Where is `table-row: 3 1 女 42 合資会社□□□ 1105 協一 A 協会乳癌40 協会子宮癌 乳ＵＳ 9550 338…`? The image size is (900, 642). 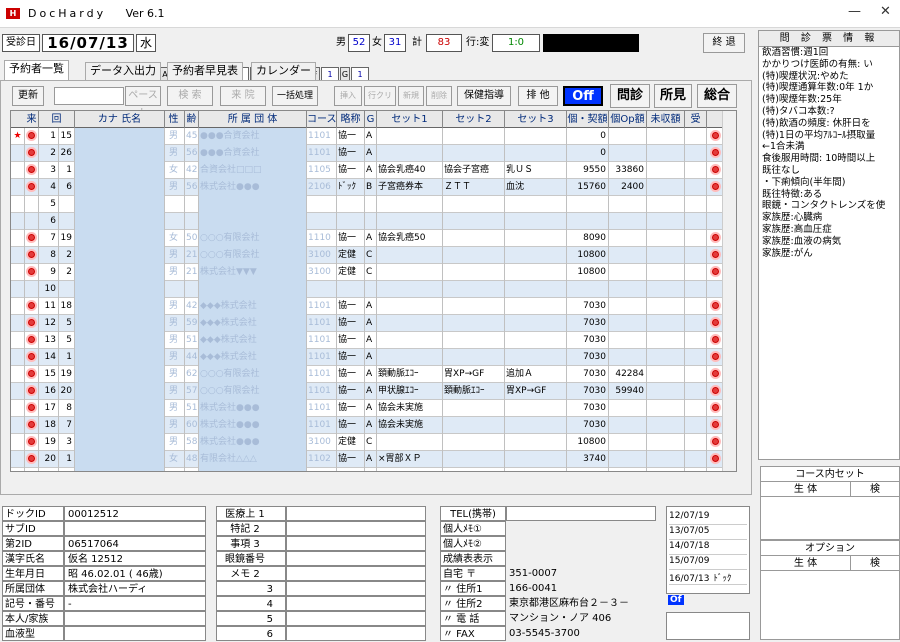
table-row: 3 1 女 42 合資会社□□□ 1105 協一 A 協会乳癌40 協会子宮癌 乳ＵＳ 9550 338… is located at coordinates (373, 170).